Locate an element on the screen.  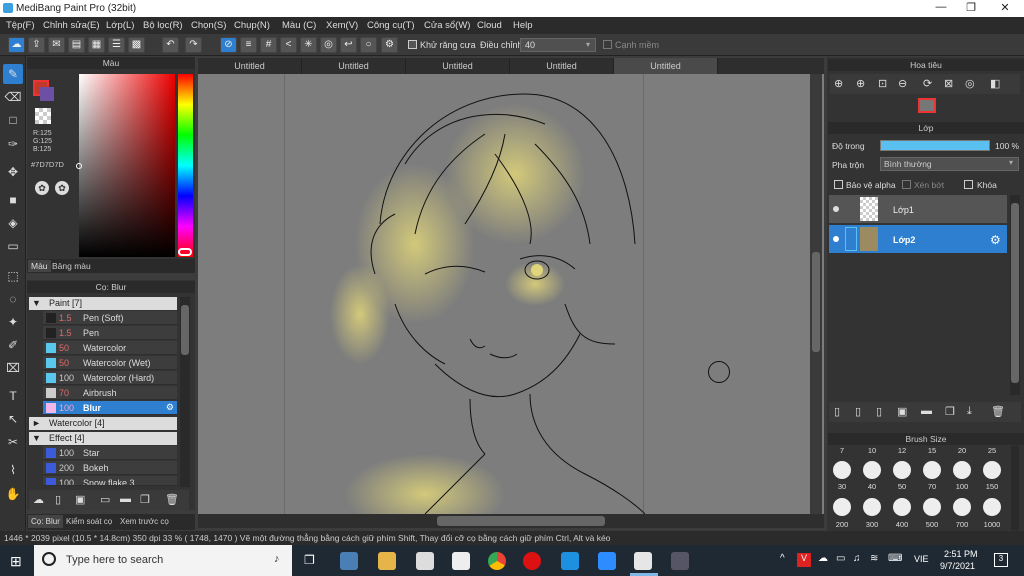
file-explorer-icon is located at coordinates (387, 561).